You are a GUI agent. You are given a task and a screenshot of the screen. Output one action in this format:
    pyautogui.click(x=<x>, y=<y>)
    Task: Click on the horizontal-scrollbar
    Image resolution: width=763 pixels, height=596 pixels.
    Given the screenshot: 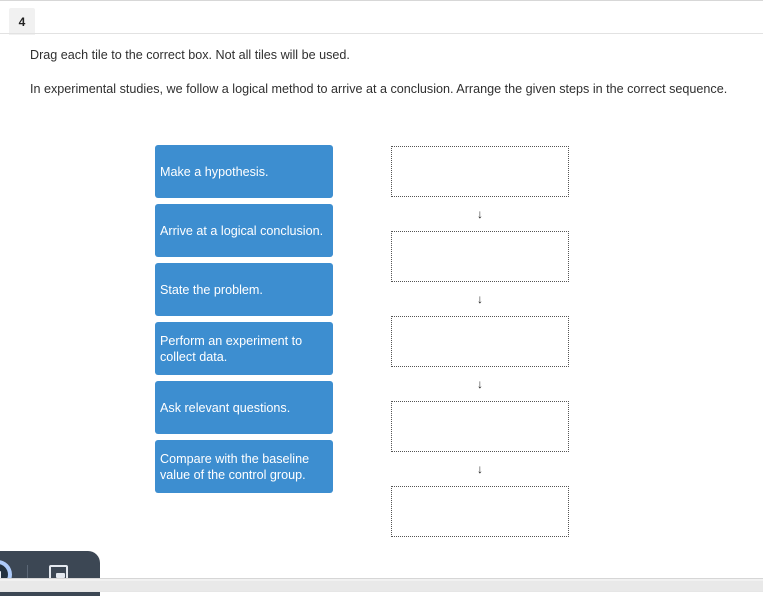 What is the action you would take?
    pyautogui.click(x=381, y=585)
    